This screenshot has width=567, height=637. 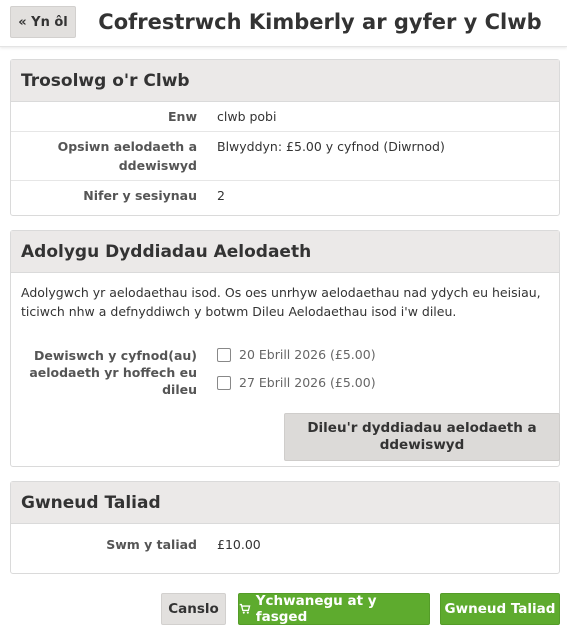 I want to click on payment-amount-label: Swm y taliad, so click(x=151, y=544).